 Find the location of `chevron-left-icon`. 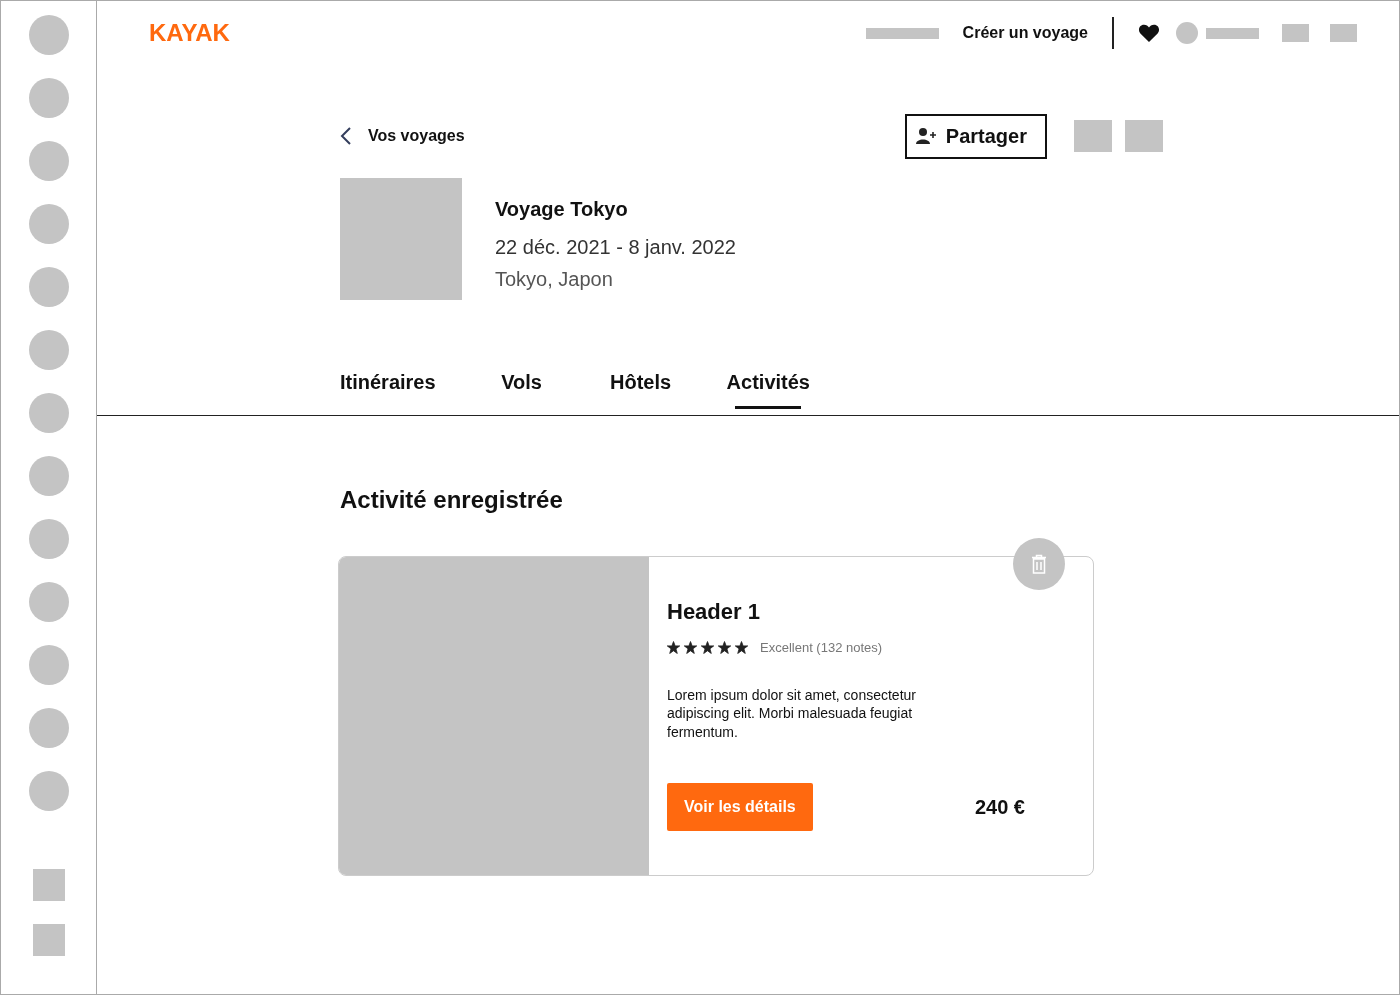

chevron-left-icon is located at coordinates (346, 136).